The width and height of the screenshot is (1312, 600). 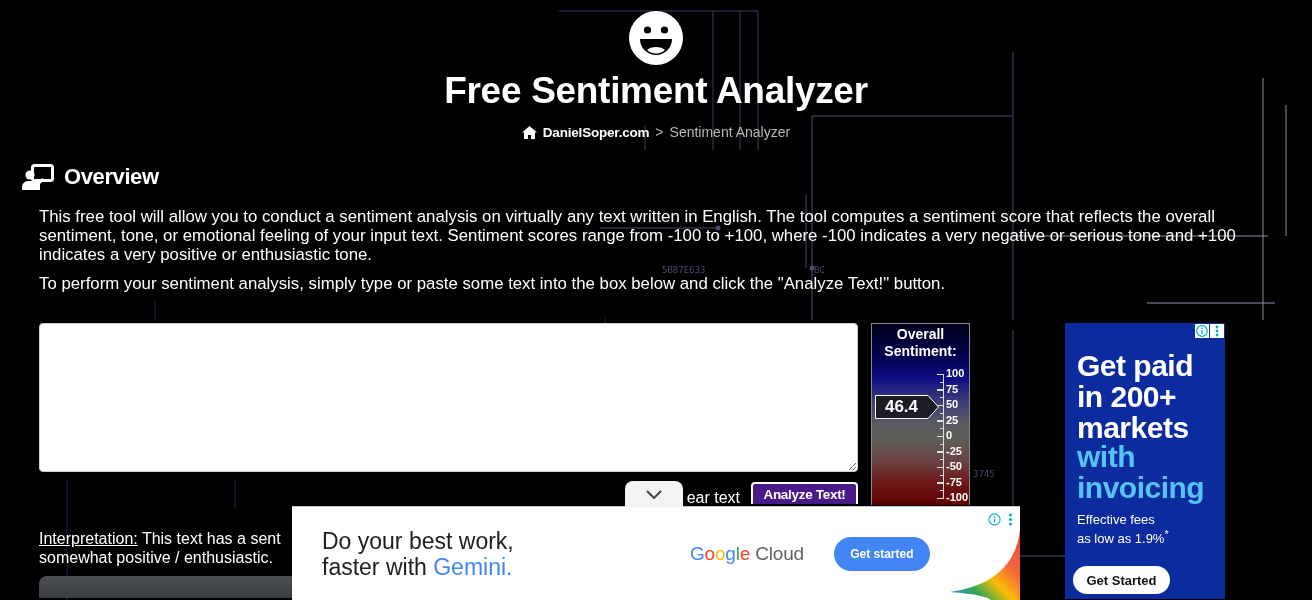 I want to click on scale-label: 75, so click(x=952, y=389).